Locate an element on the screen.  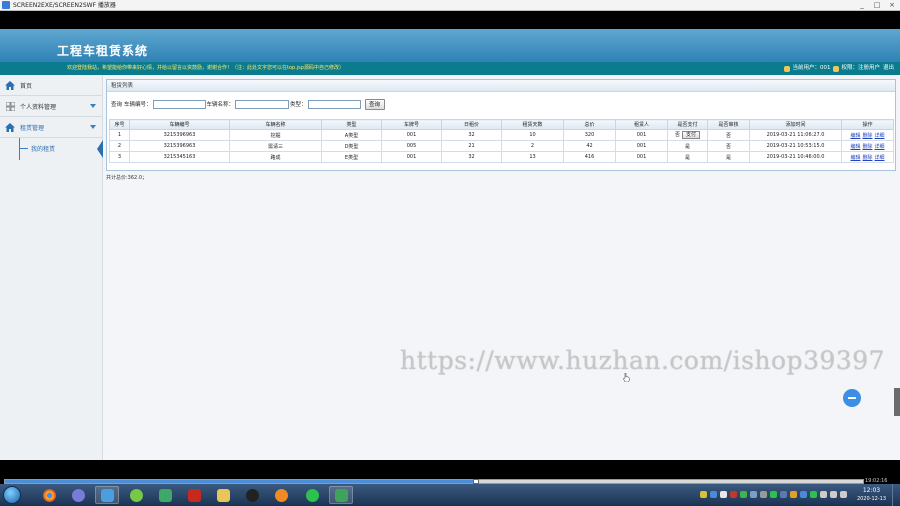
cell-time: 2019-03-21 10:46:00.0 is located at coordinates (795, 157).